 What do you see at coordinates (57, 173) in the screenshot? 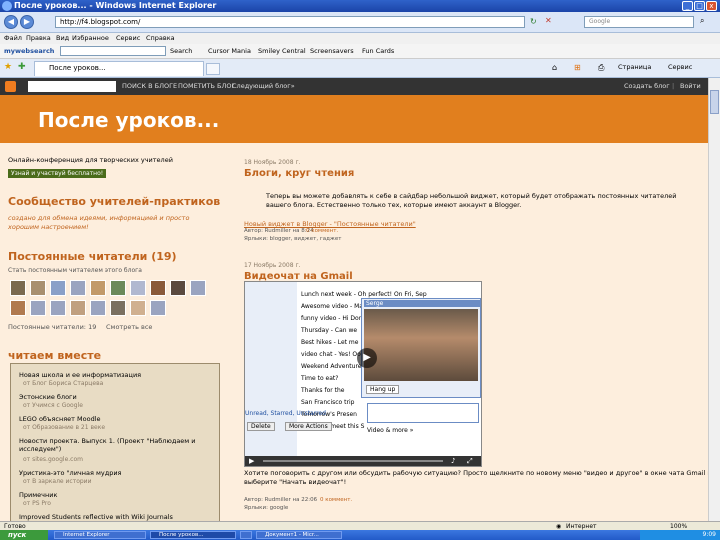
I see `join-button: Узнай и участвуй бесплатно!` at bounding box center [57, 173].